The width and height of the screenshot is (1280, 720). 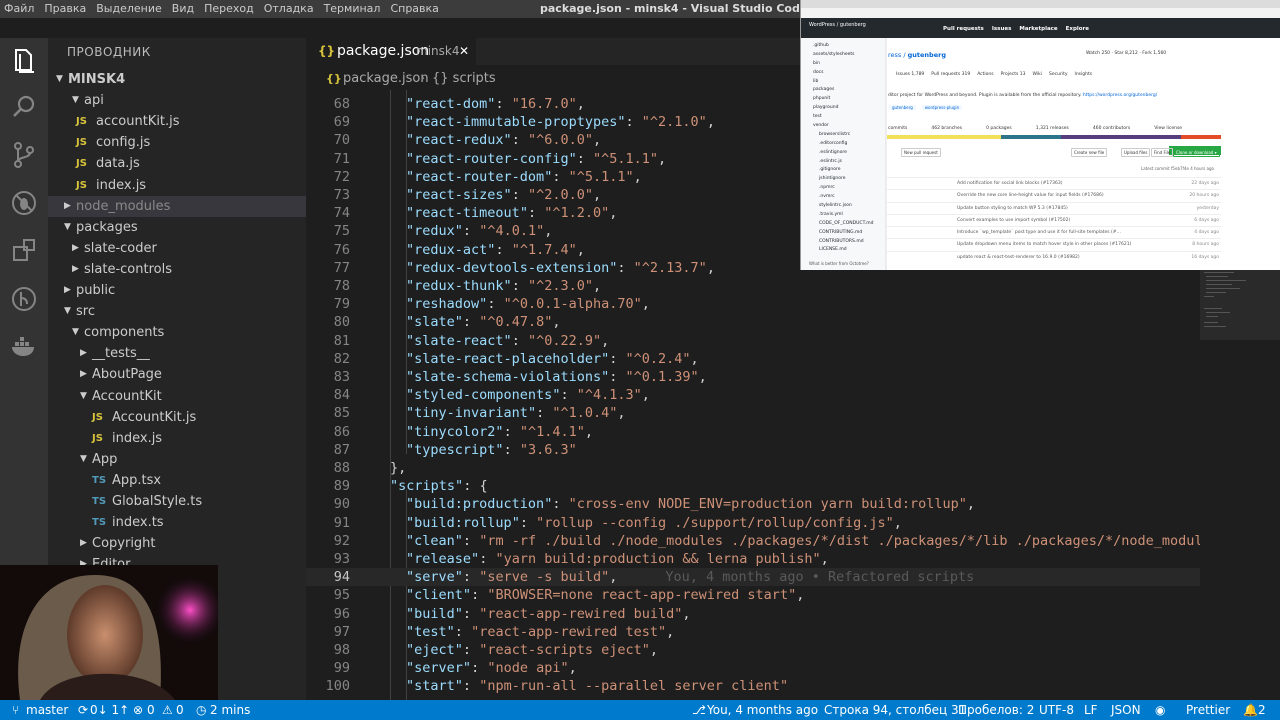 What do you see at coordinates (177, 206) in the screenshot?
I see `tree-item: ▶ node_modules` at bounding box center [177, 206].